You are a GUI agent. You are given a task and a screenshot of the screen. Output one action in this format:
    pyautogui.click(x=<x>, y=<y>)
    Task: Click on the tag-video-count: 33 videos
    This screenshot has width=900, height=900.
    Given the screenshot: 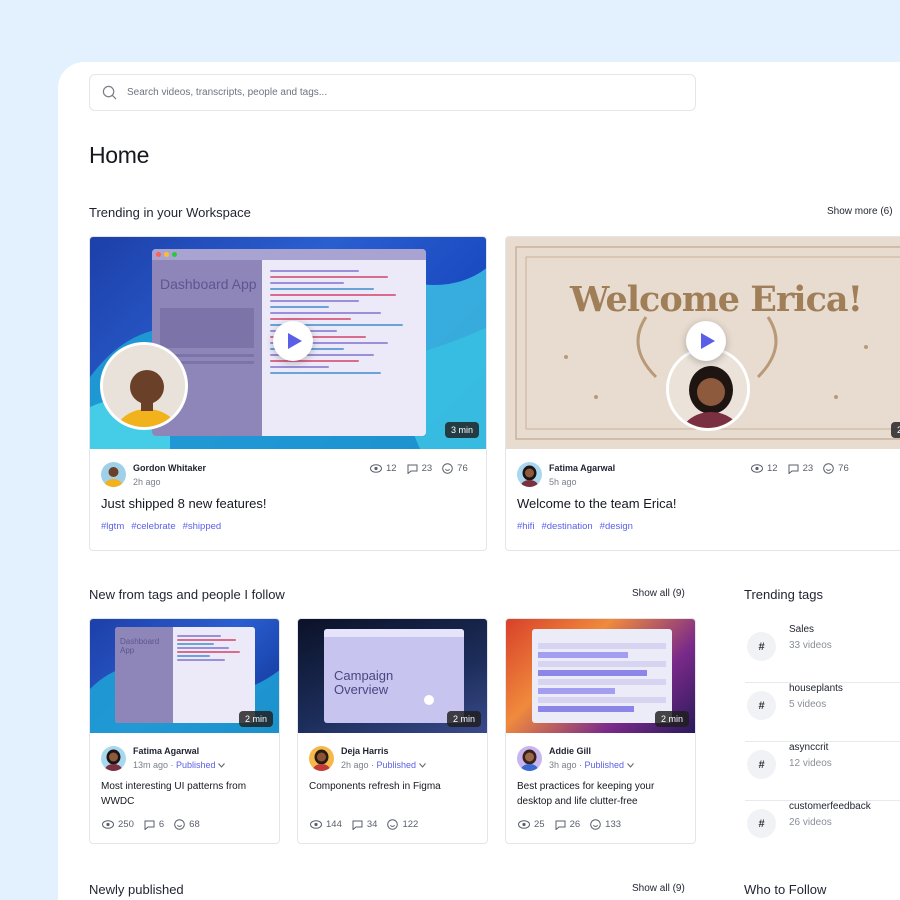 What is the action you would take?
    pyautogui.click(x=810, y=645)
    